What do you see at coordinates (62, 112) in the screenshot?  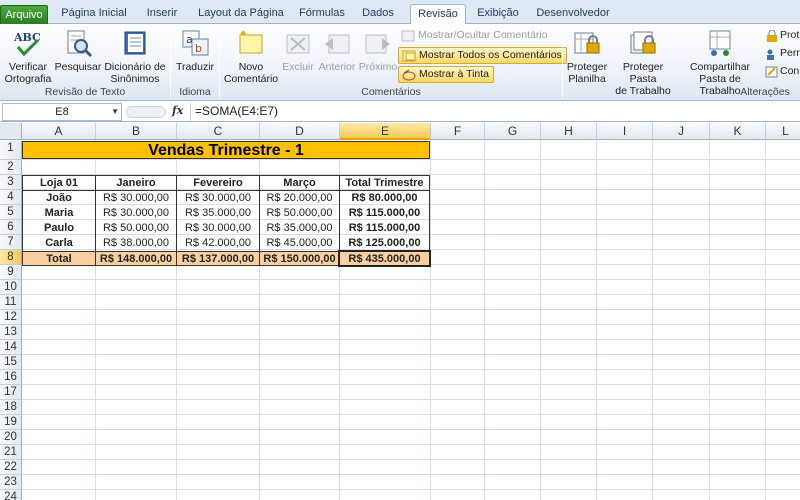 I see `name-box: E8 ▼` at bounding box center [62, 112].